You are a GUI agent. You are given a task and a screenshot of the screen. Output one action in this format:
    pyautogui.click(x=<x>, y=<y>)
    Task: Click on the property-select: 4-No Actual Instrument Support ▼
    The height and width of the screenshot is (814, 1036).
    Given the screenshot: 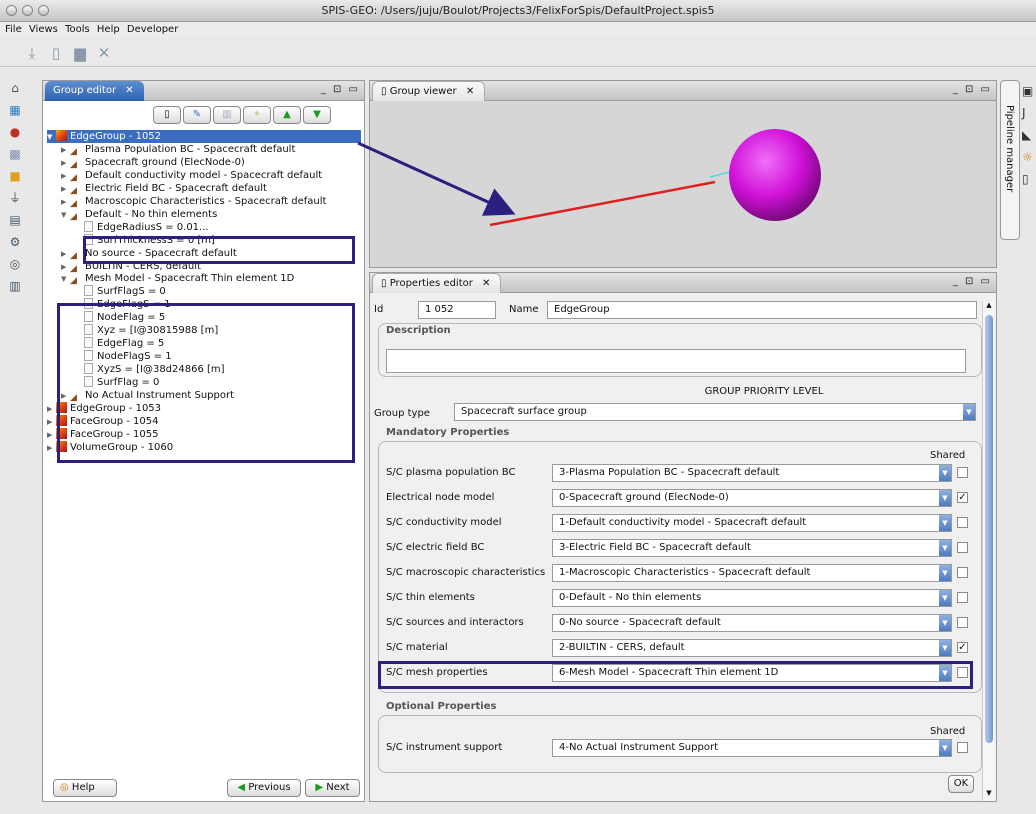 What is the action you would take?
    pyautogui.click(x=752, y=748)
    